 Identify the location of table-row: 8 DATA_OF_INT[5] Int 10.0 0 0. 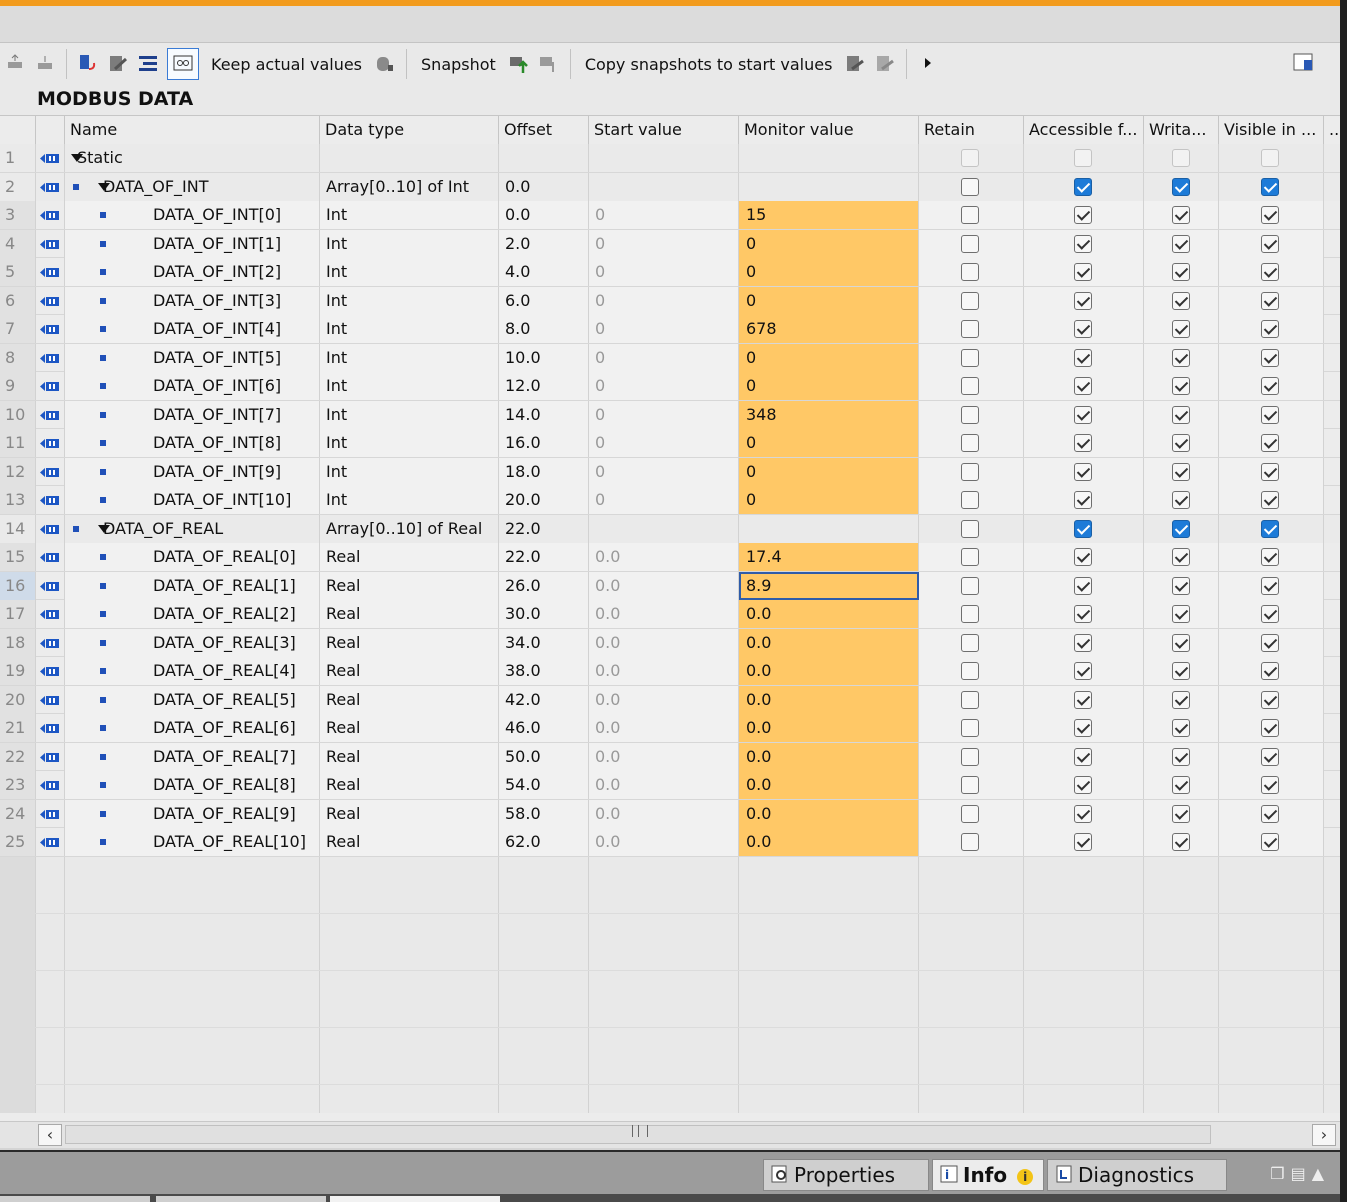
(670, 357).